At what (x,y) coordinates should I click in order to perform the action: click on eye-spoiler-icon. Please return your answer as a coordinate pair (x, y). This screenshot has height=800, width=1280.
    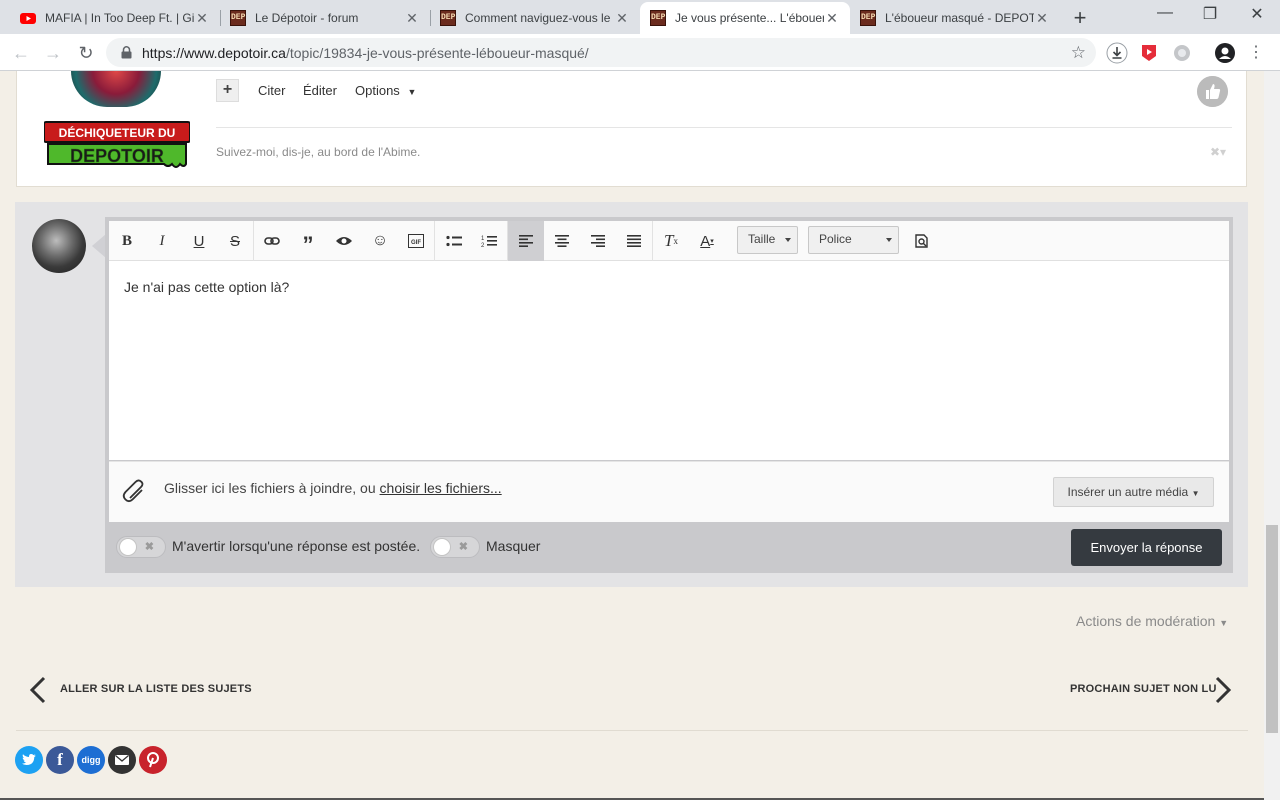
    Looking at the image, I should click on (344, 241).